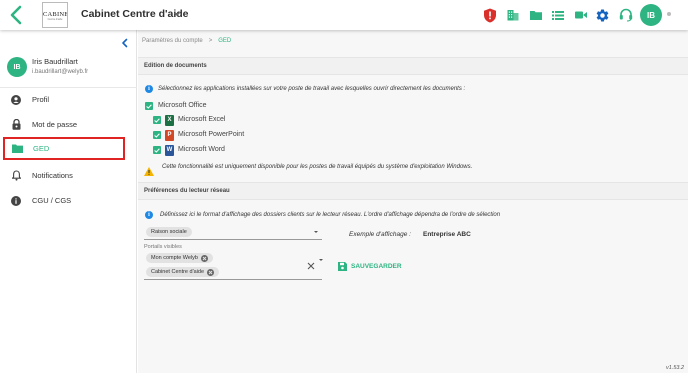  I want to click on info-icon, so click(16, 201).